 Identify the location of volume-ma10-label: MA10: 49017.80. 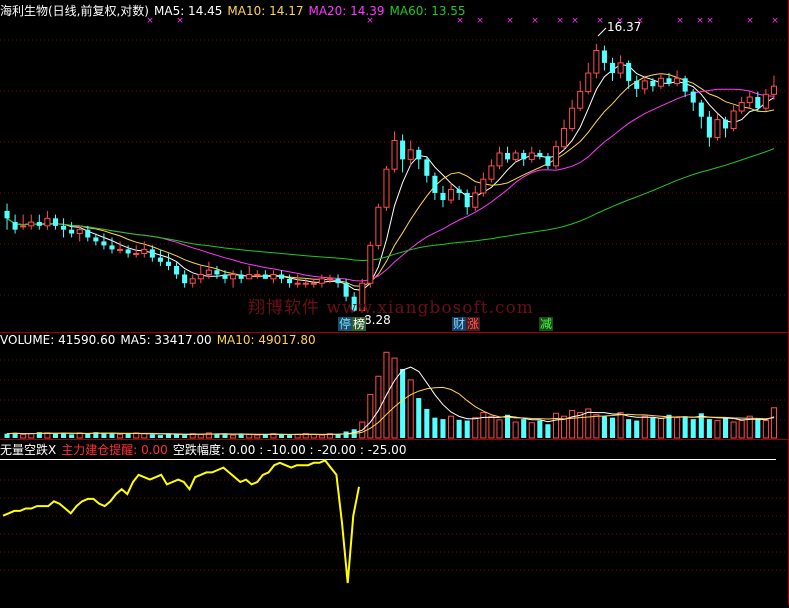
(266, 340).